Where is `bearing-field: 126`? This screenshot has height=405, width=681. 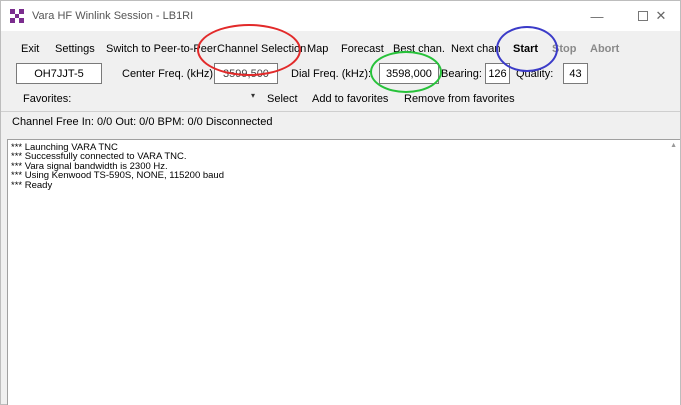 bearing-field: 126 is located at coordinates (497, 73).